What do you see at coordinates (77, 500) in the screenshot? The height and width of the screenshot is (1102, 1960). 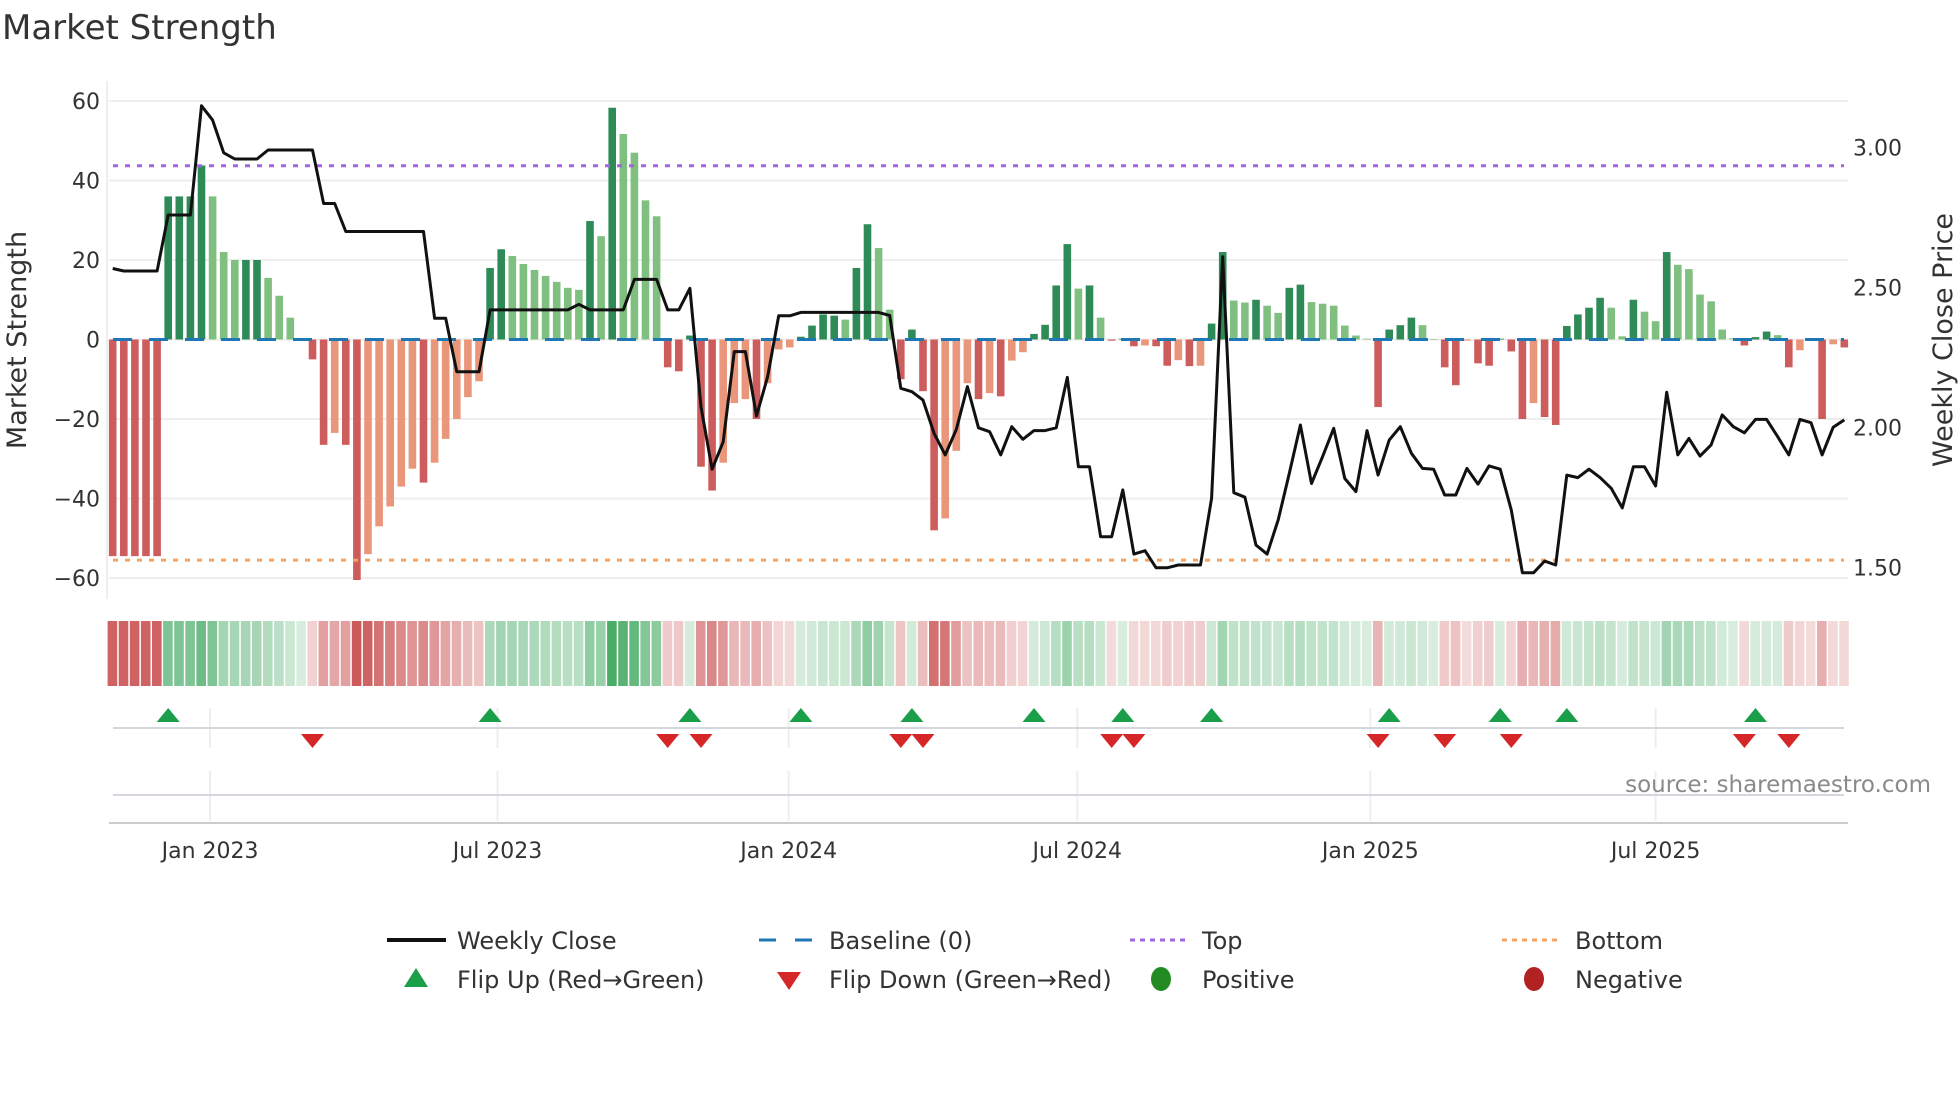 I see `left-tick-label: −40` at bounding box center [77, 500].